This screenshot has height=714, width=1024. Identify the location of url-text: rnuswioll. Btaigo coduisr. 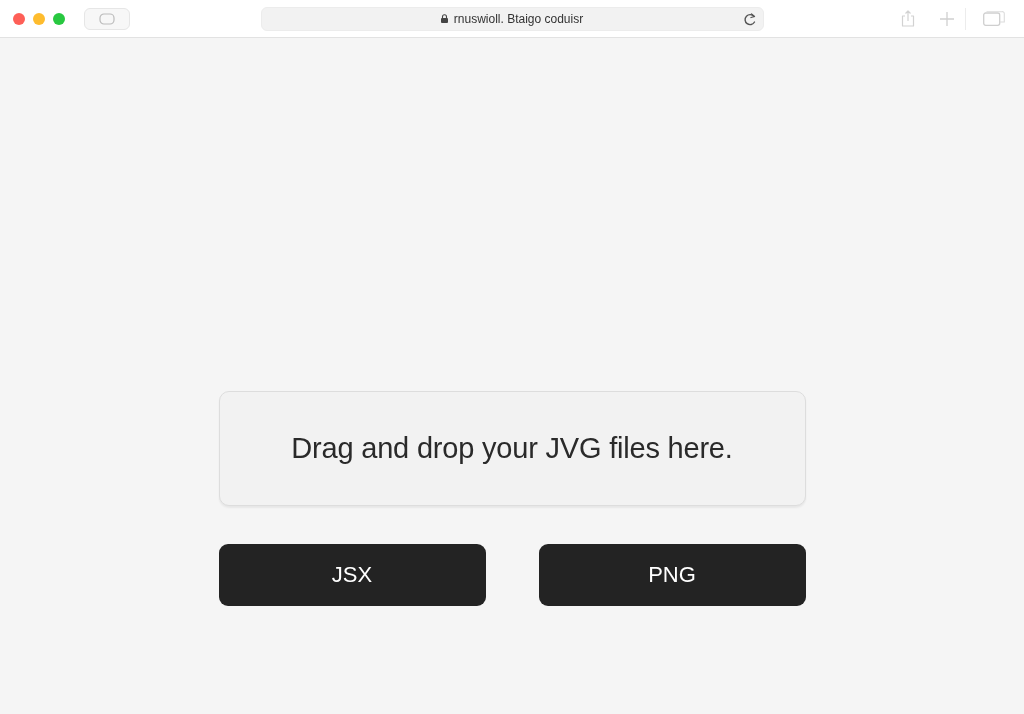
(518, 18).